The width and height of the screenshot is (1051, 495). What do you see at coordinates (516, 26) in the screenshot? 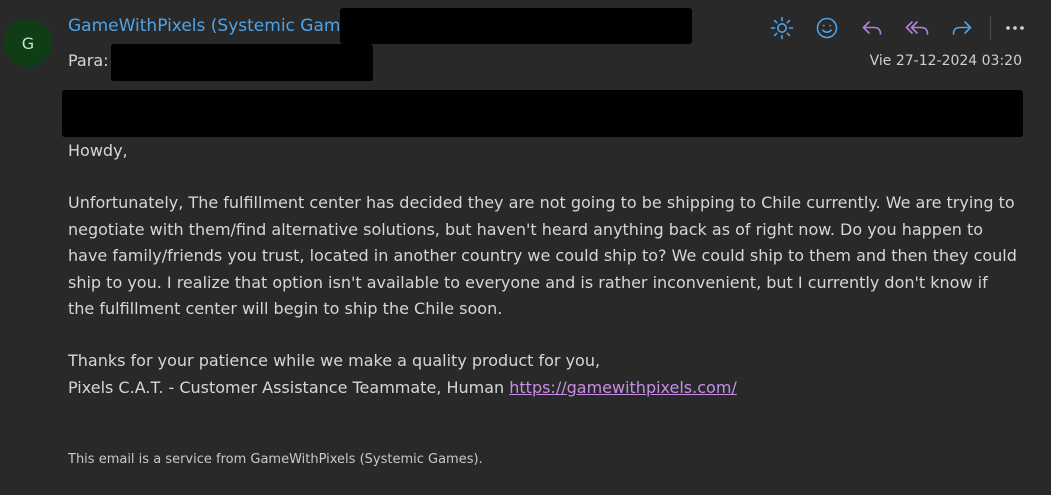
I see `redacted-sender-address` at bounding box center [516, 26].